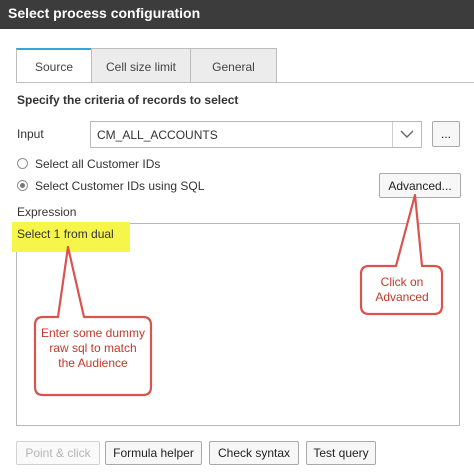 This screenshot has height=475, width=474. I want to click on test-query-button: Test query, so click(341, 453).